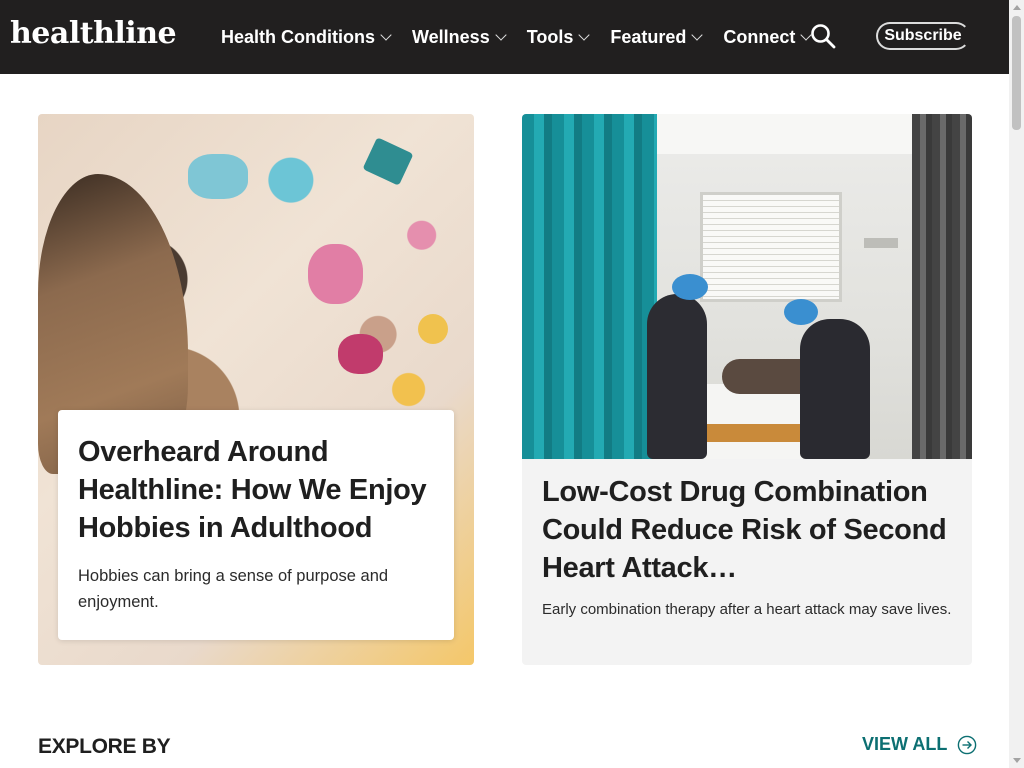  Describe the element at coordinates (298, 36) in the screenshot. I see `nav-label: Health Conditions` at that location.